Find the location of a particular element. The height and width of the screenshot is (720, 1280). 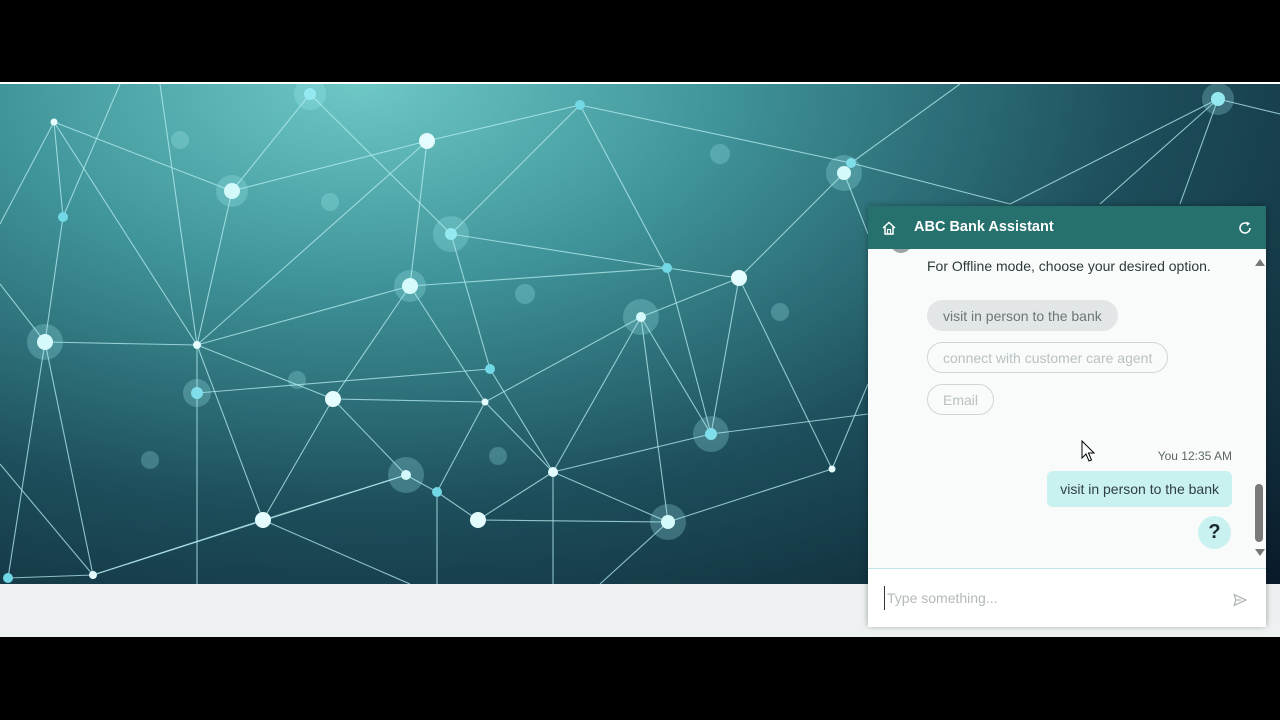

user-message-meta: You 12:35 AM is located at coordinates (1194, 456).